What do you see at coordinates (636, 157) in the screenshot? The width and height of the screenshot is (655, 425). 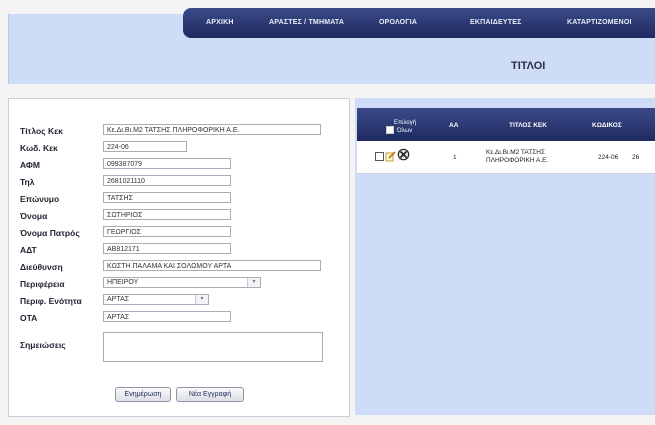 I see `row-extra: 26` at bounding box center [636, 157].